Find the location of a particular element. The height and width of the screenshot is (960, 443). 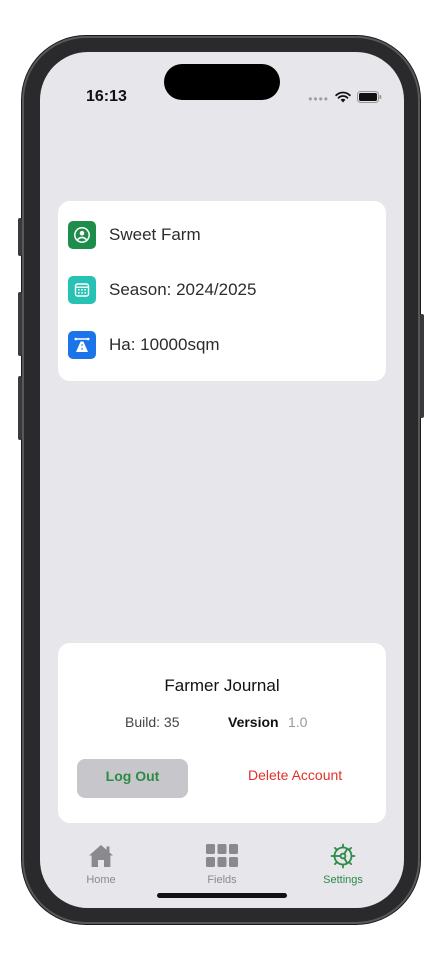

tab-fields-label: Fields is located at coordinates (222, 880).